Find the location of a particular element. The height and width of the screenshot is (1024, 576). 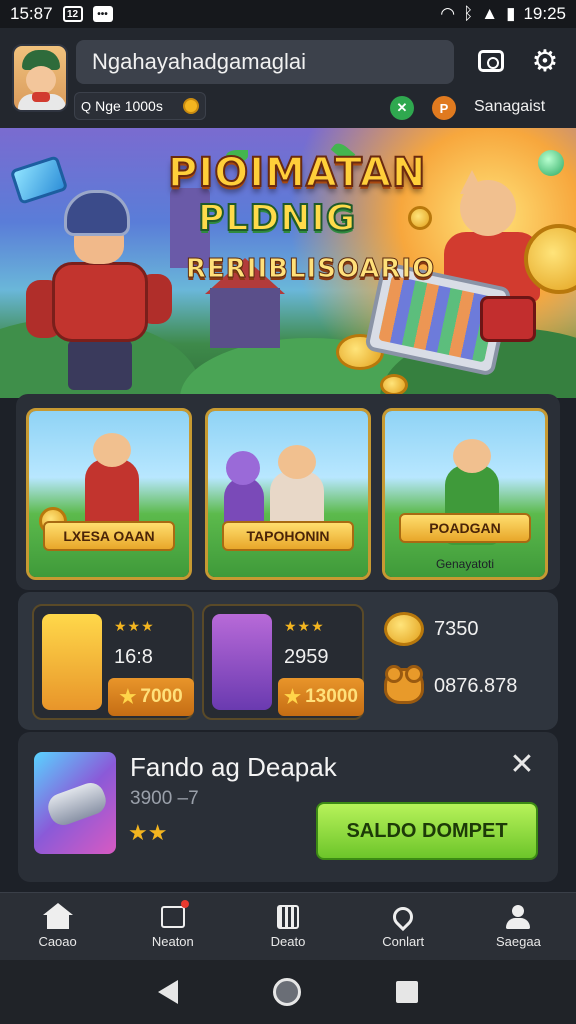

game-card: POADGAN Genayatoti is located at coordinates (465, 494).